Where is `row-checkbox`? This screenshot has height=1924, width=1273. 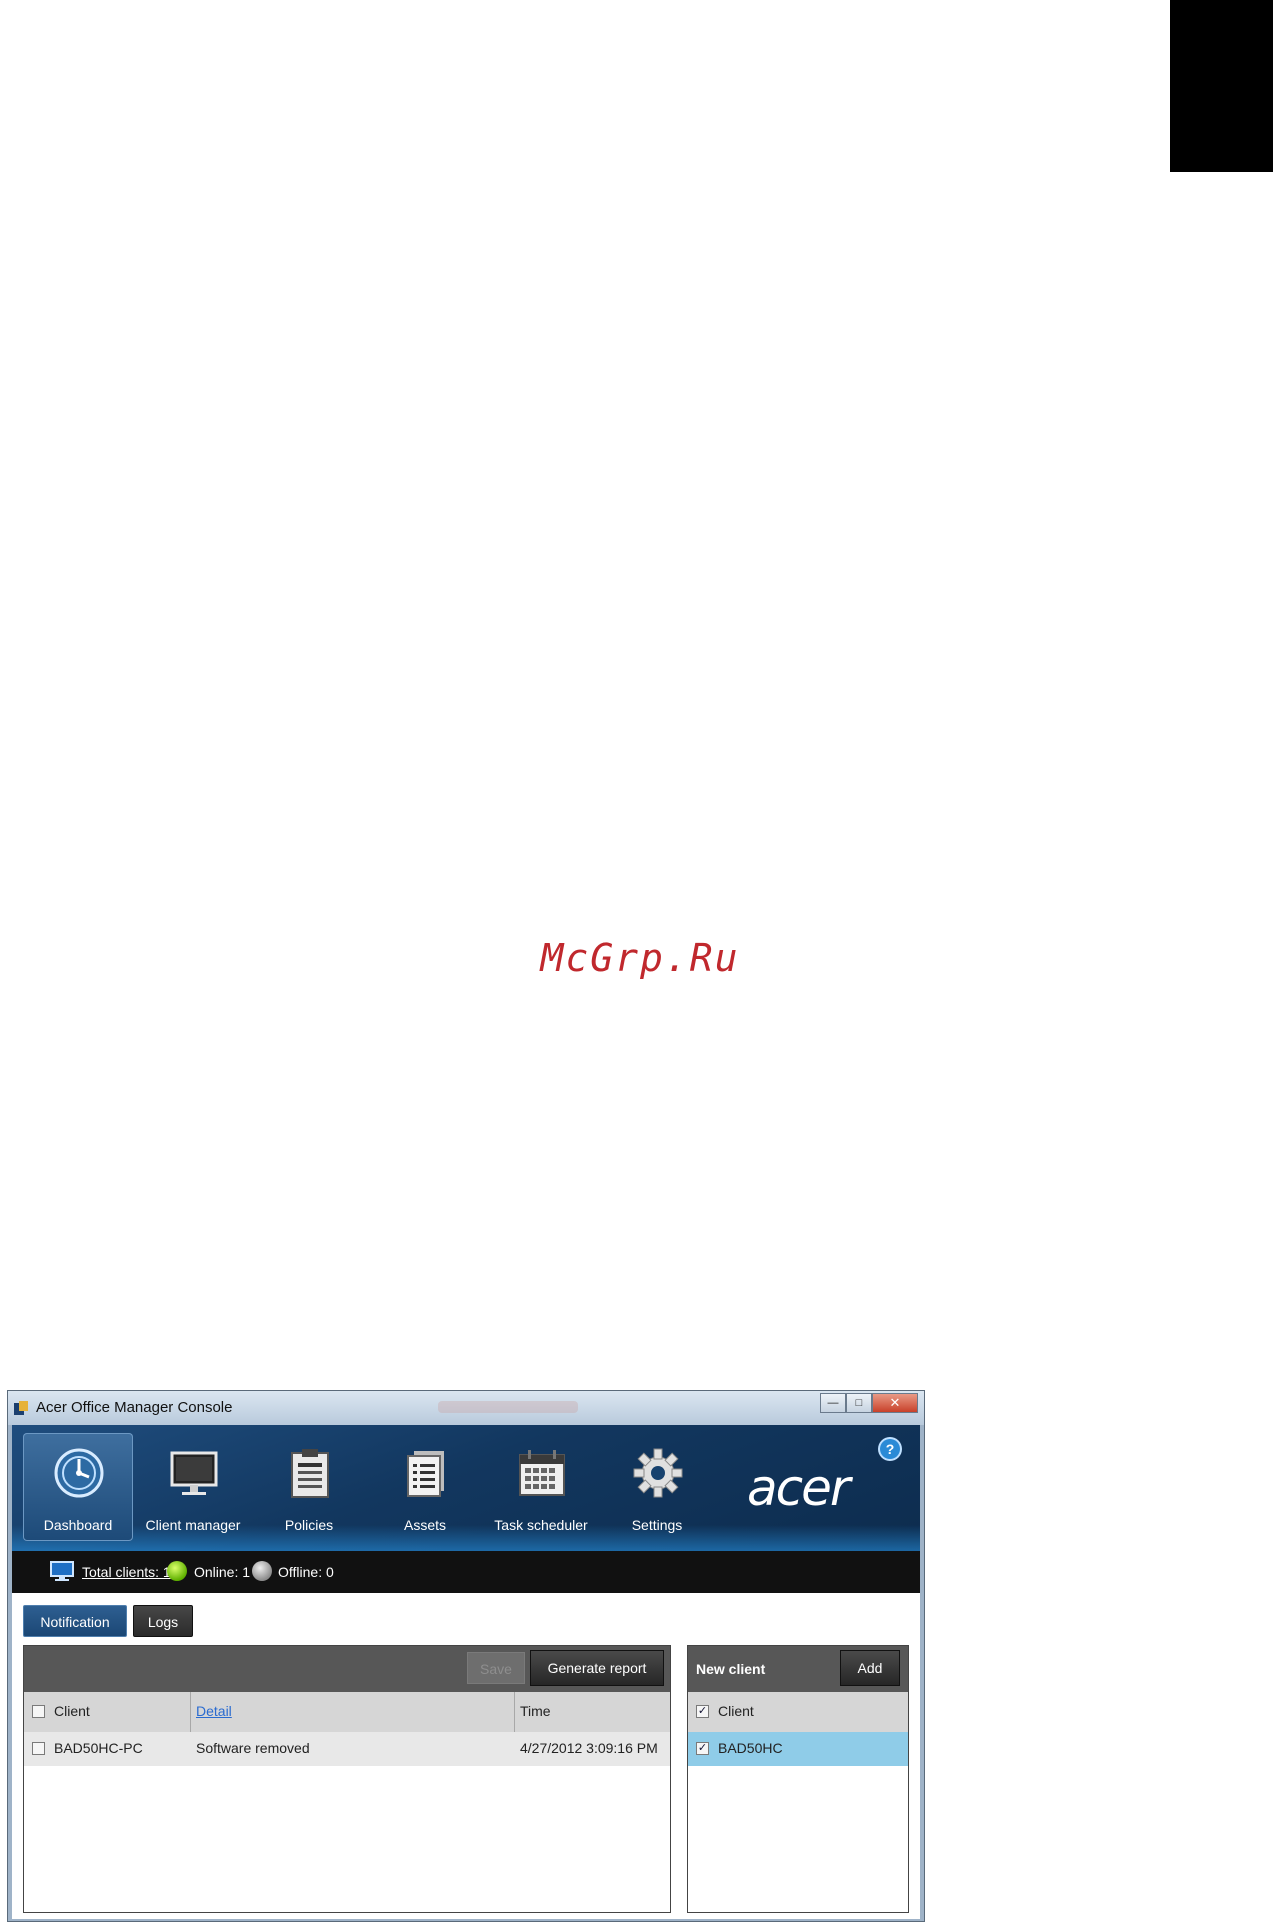
row-checkbox is located at coordinates (38, 1748).